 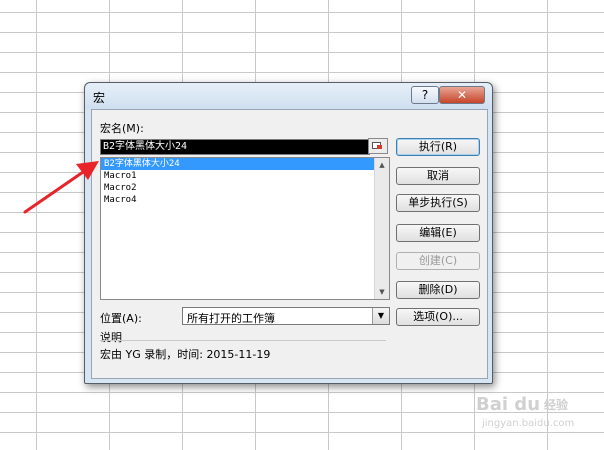 What do you see at coordinates (238, 164) in the screenshot?
I see `macro-list-item: B2字体黑体大小24` at bounding box center [238, 164].